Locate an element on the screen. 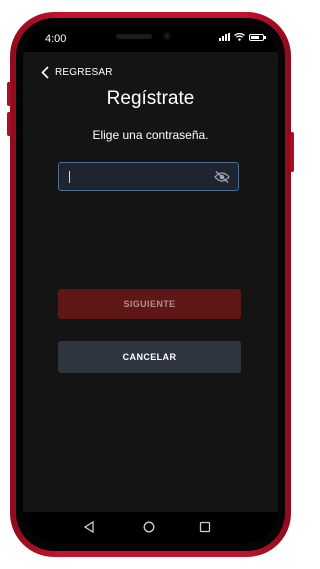 The height and width of the screenshot is (569, 320). battery-level is located at coordinates (255, 37).